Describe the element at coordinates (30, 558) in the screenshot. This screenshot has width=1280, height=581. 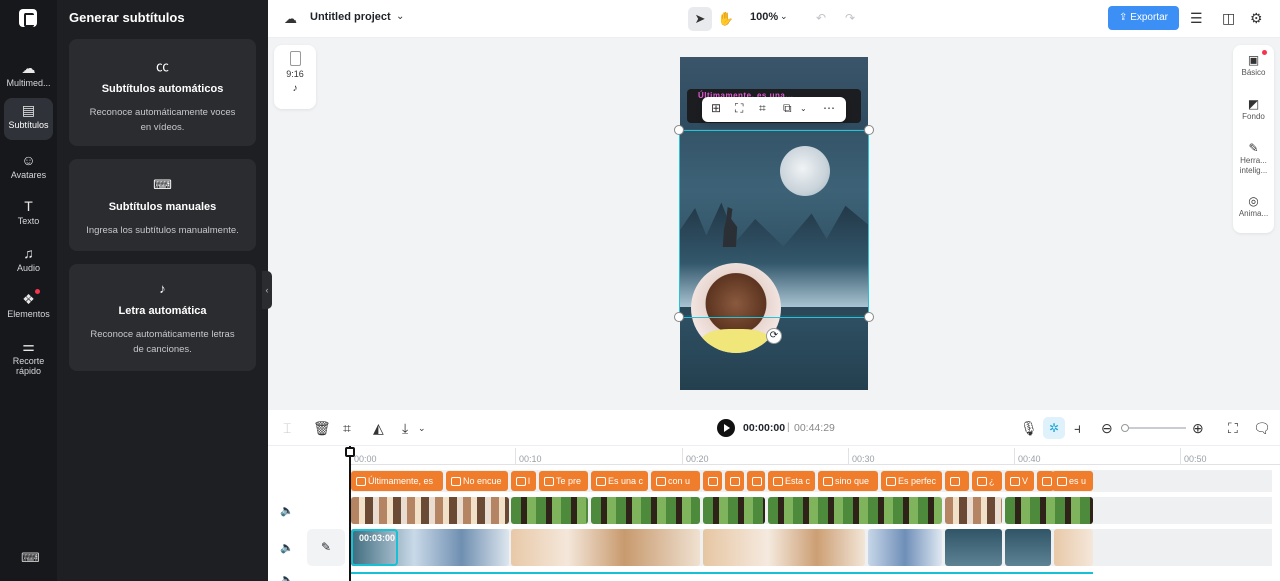
I see `keyboard-shortcuts-icon: ⌨` at that location.